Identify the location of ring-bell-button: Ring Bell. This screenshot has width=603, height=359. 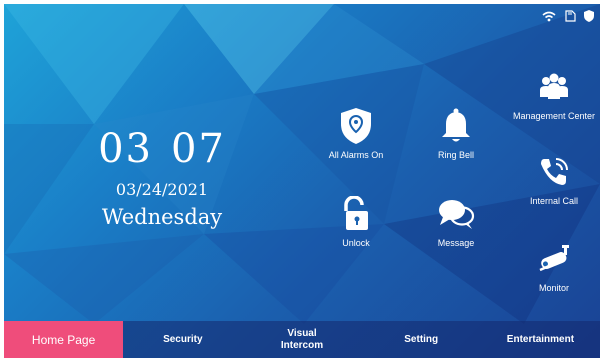
(456, 133).